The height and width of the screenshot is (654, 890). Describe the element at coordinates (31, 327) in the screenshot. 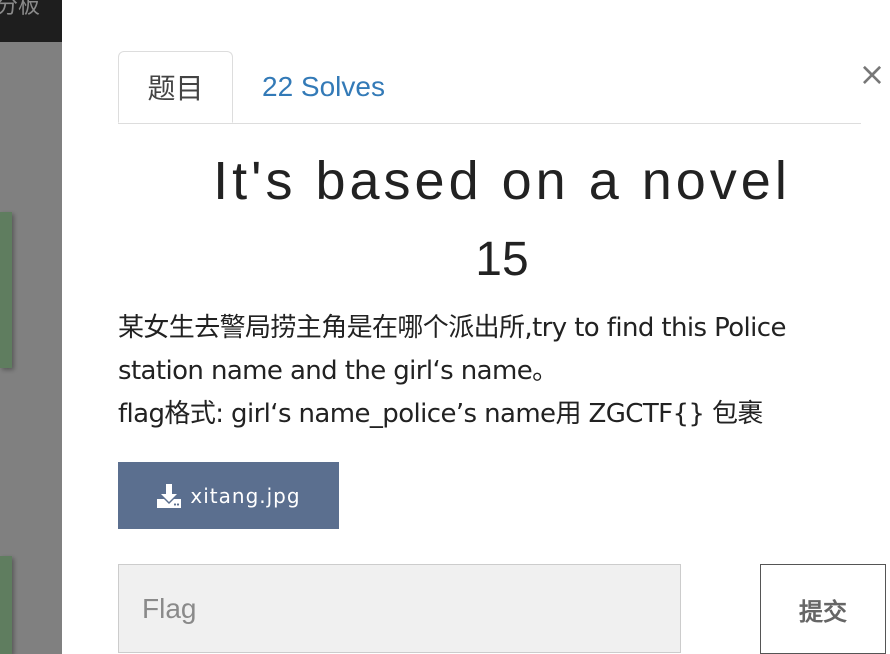

I see `page-backdrop: 分板` at that location.